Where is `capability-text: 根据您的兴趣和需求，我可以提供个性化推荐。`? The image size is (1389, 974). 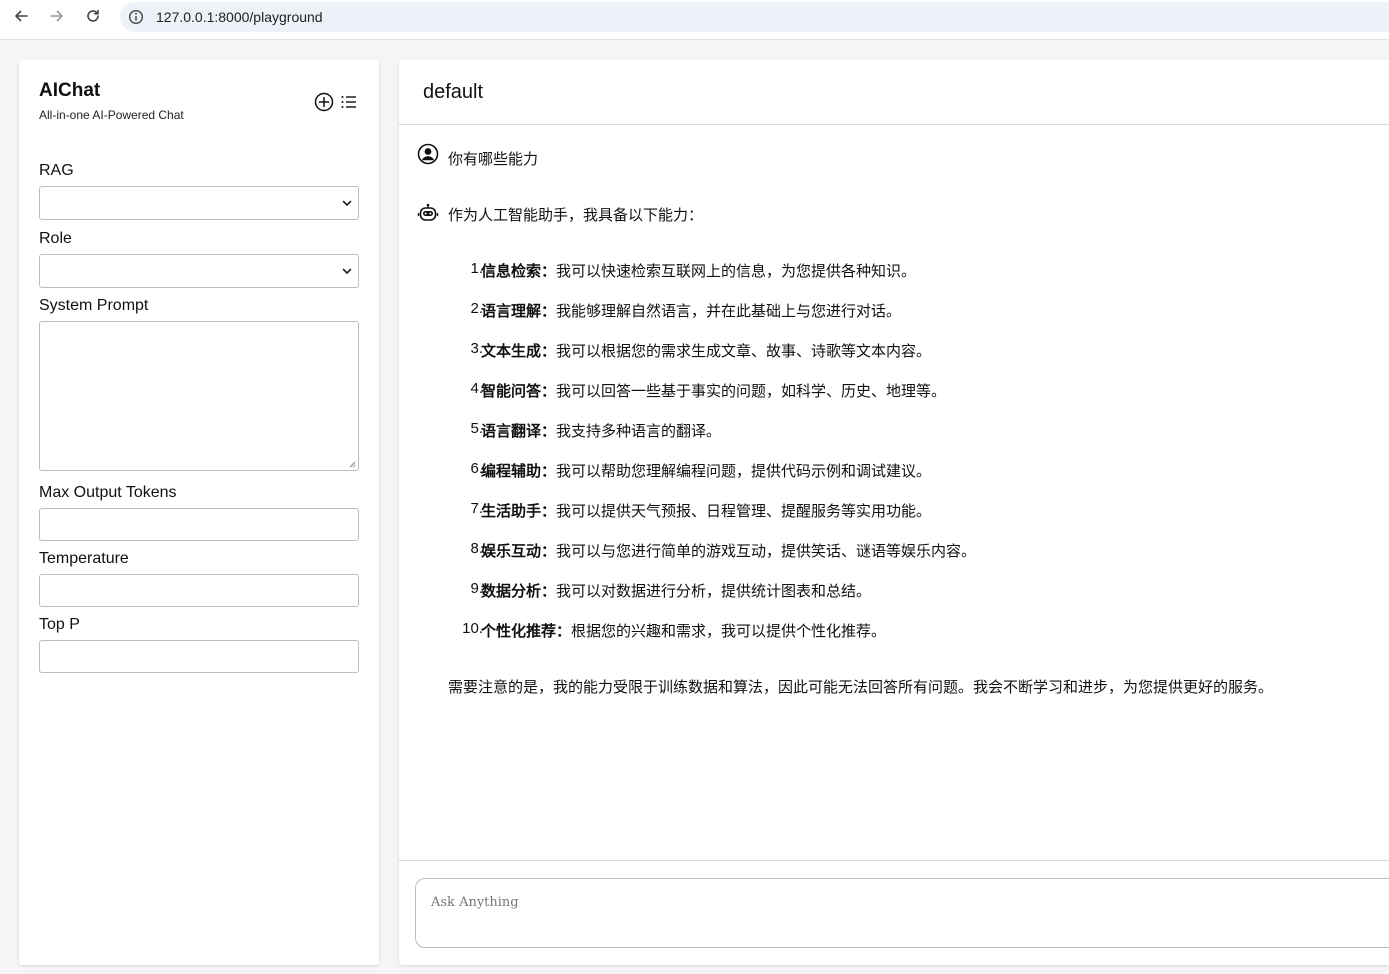
capability-text: 根据您的兴趣和需求，我可以提供个性化推荐。 is located at coordinates (729, 631).